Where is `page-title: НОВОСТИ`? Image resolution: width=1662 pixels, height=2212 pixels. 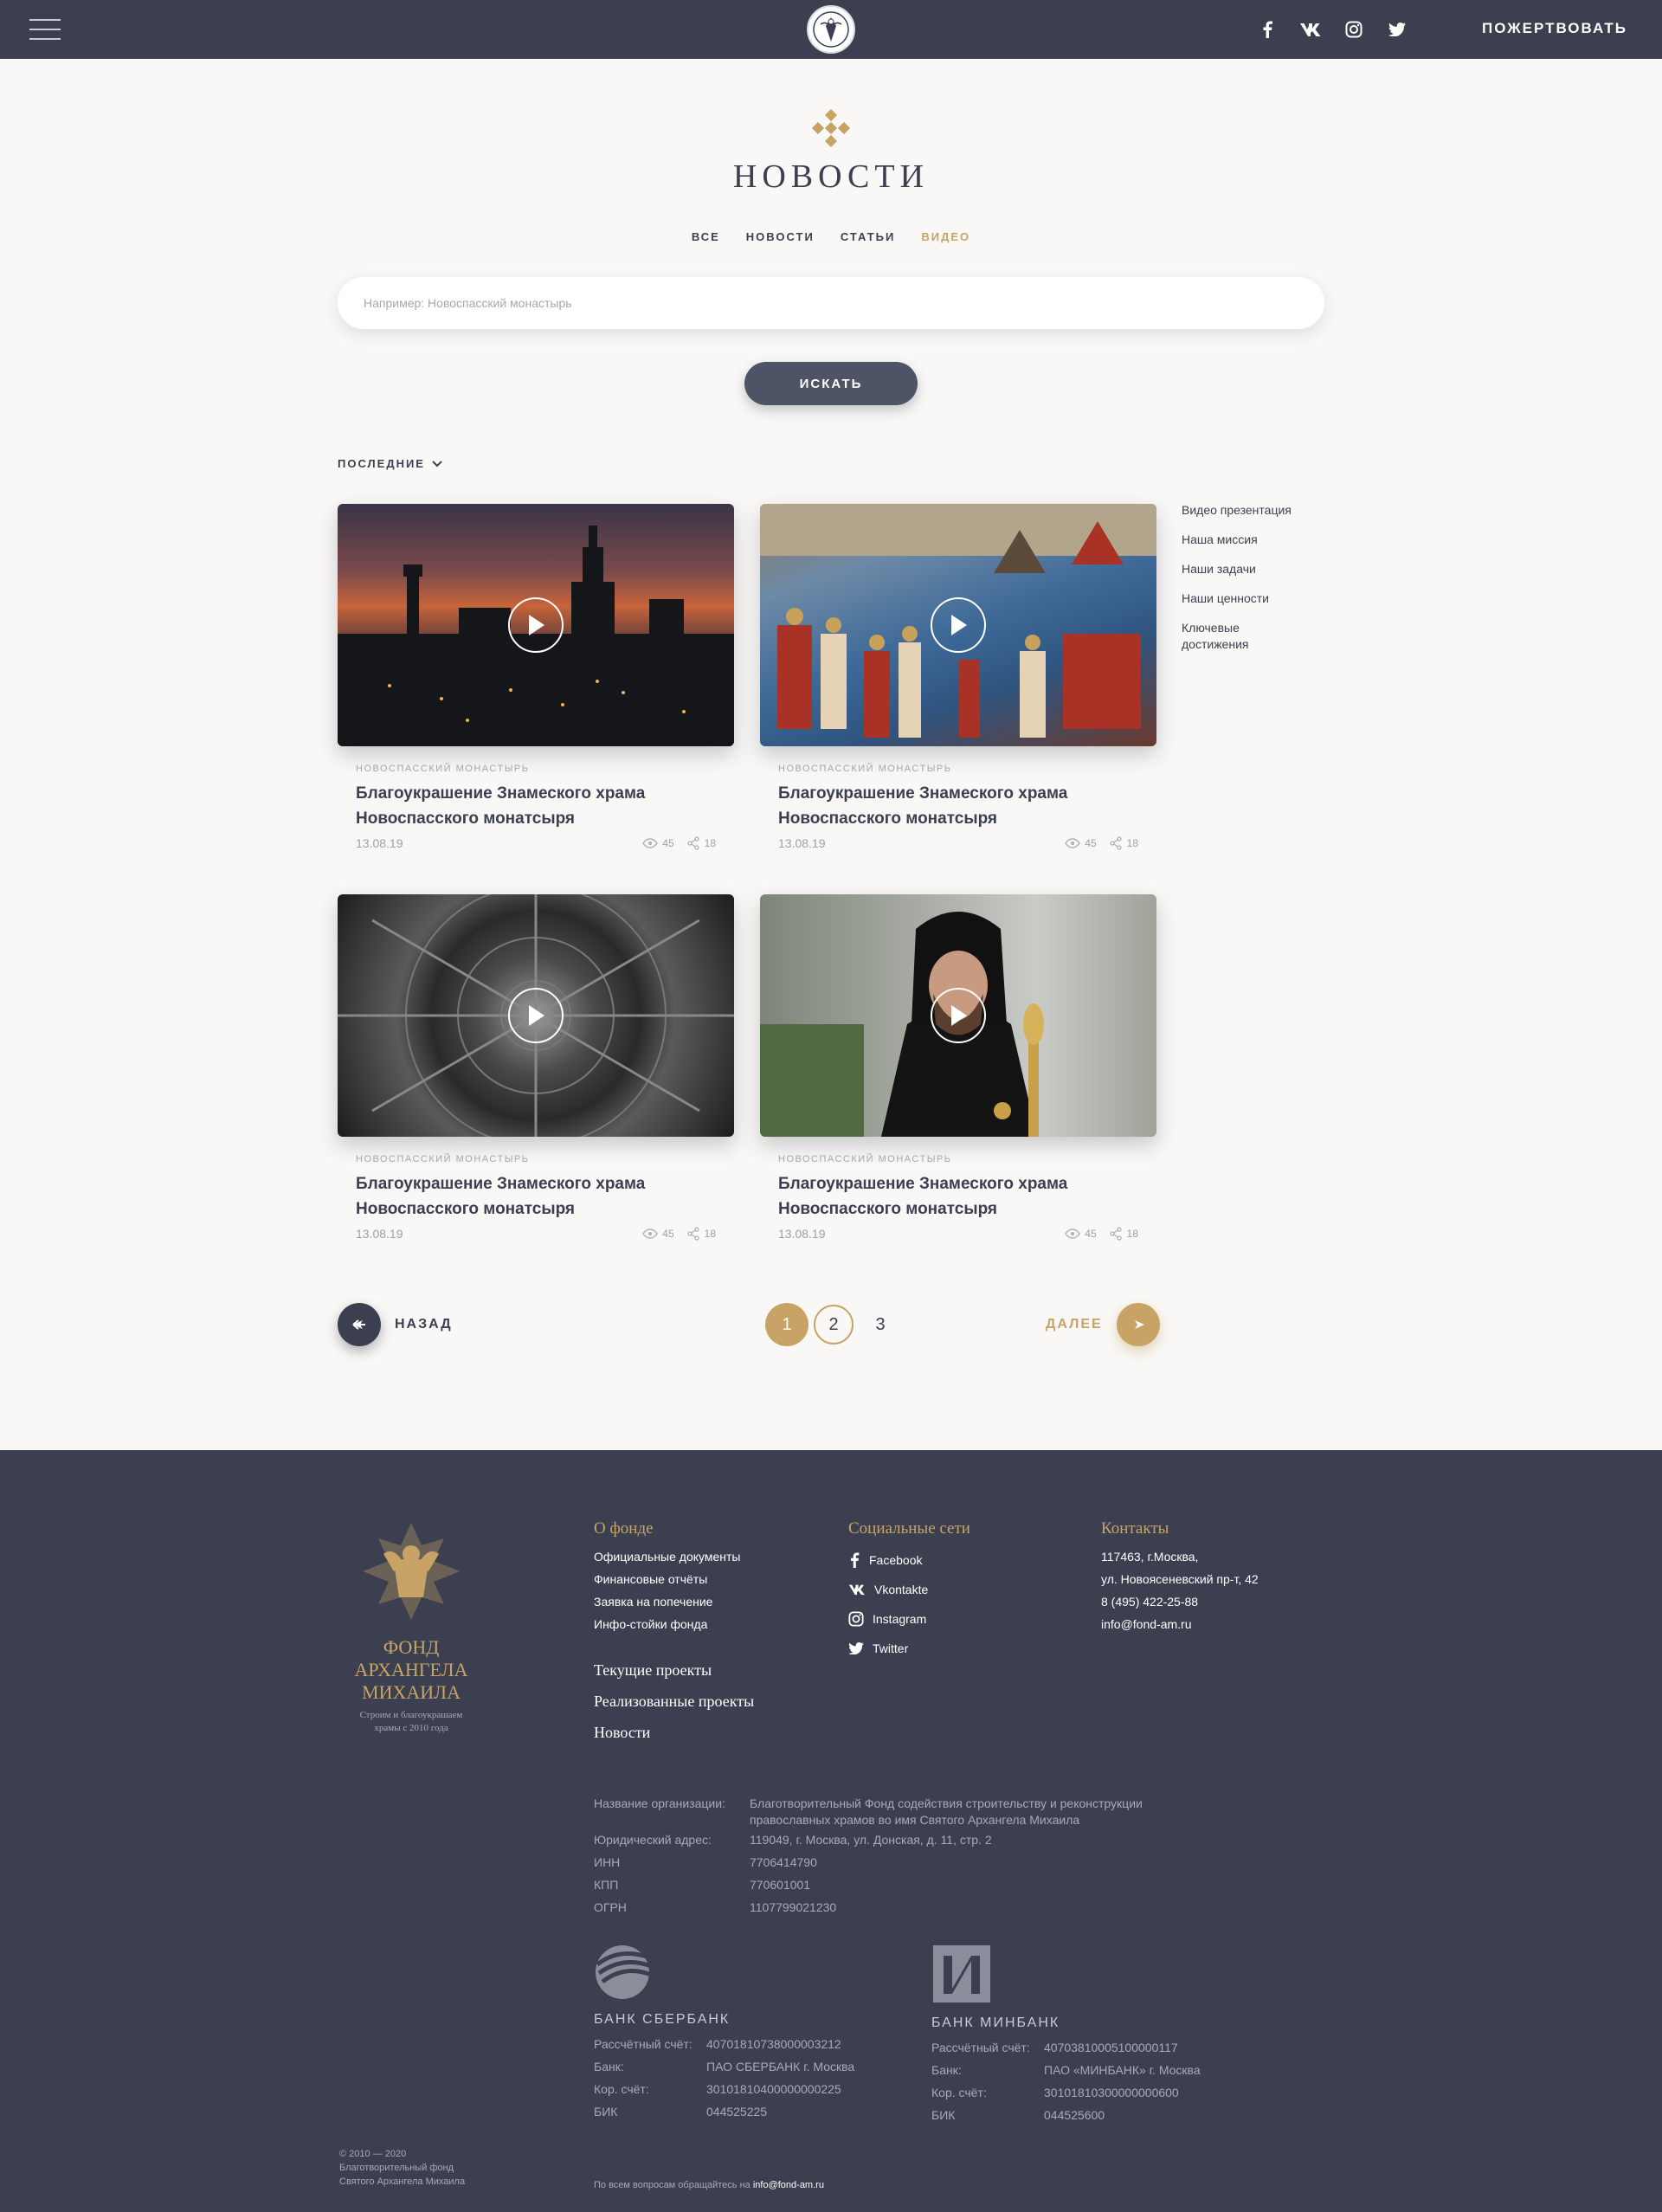
page-title: НОВОСТИ is located at coordinates (831, 176).